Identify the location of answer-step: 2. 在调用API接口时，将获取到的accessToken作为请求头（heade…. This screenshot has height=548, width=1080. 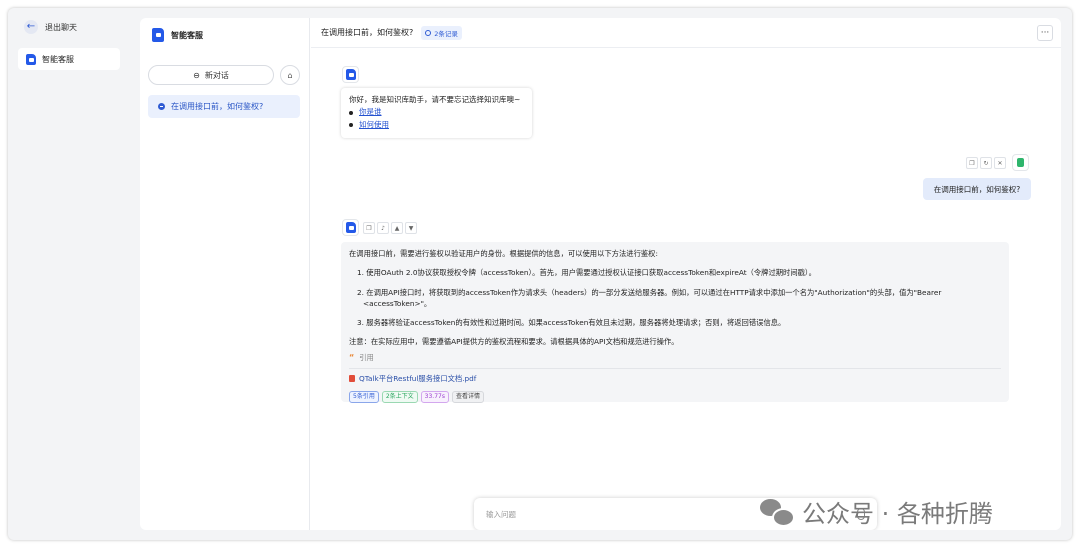
(649, 297).